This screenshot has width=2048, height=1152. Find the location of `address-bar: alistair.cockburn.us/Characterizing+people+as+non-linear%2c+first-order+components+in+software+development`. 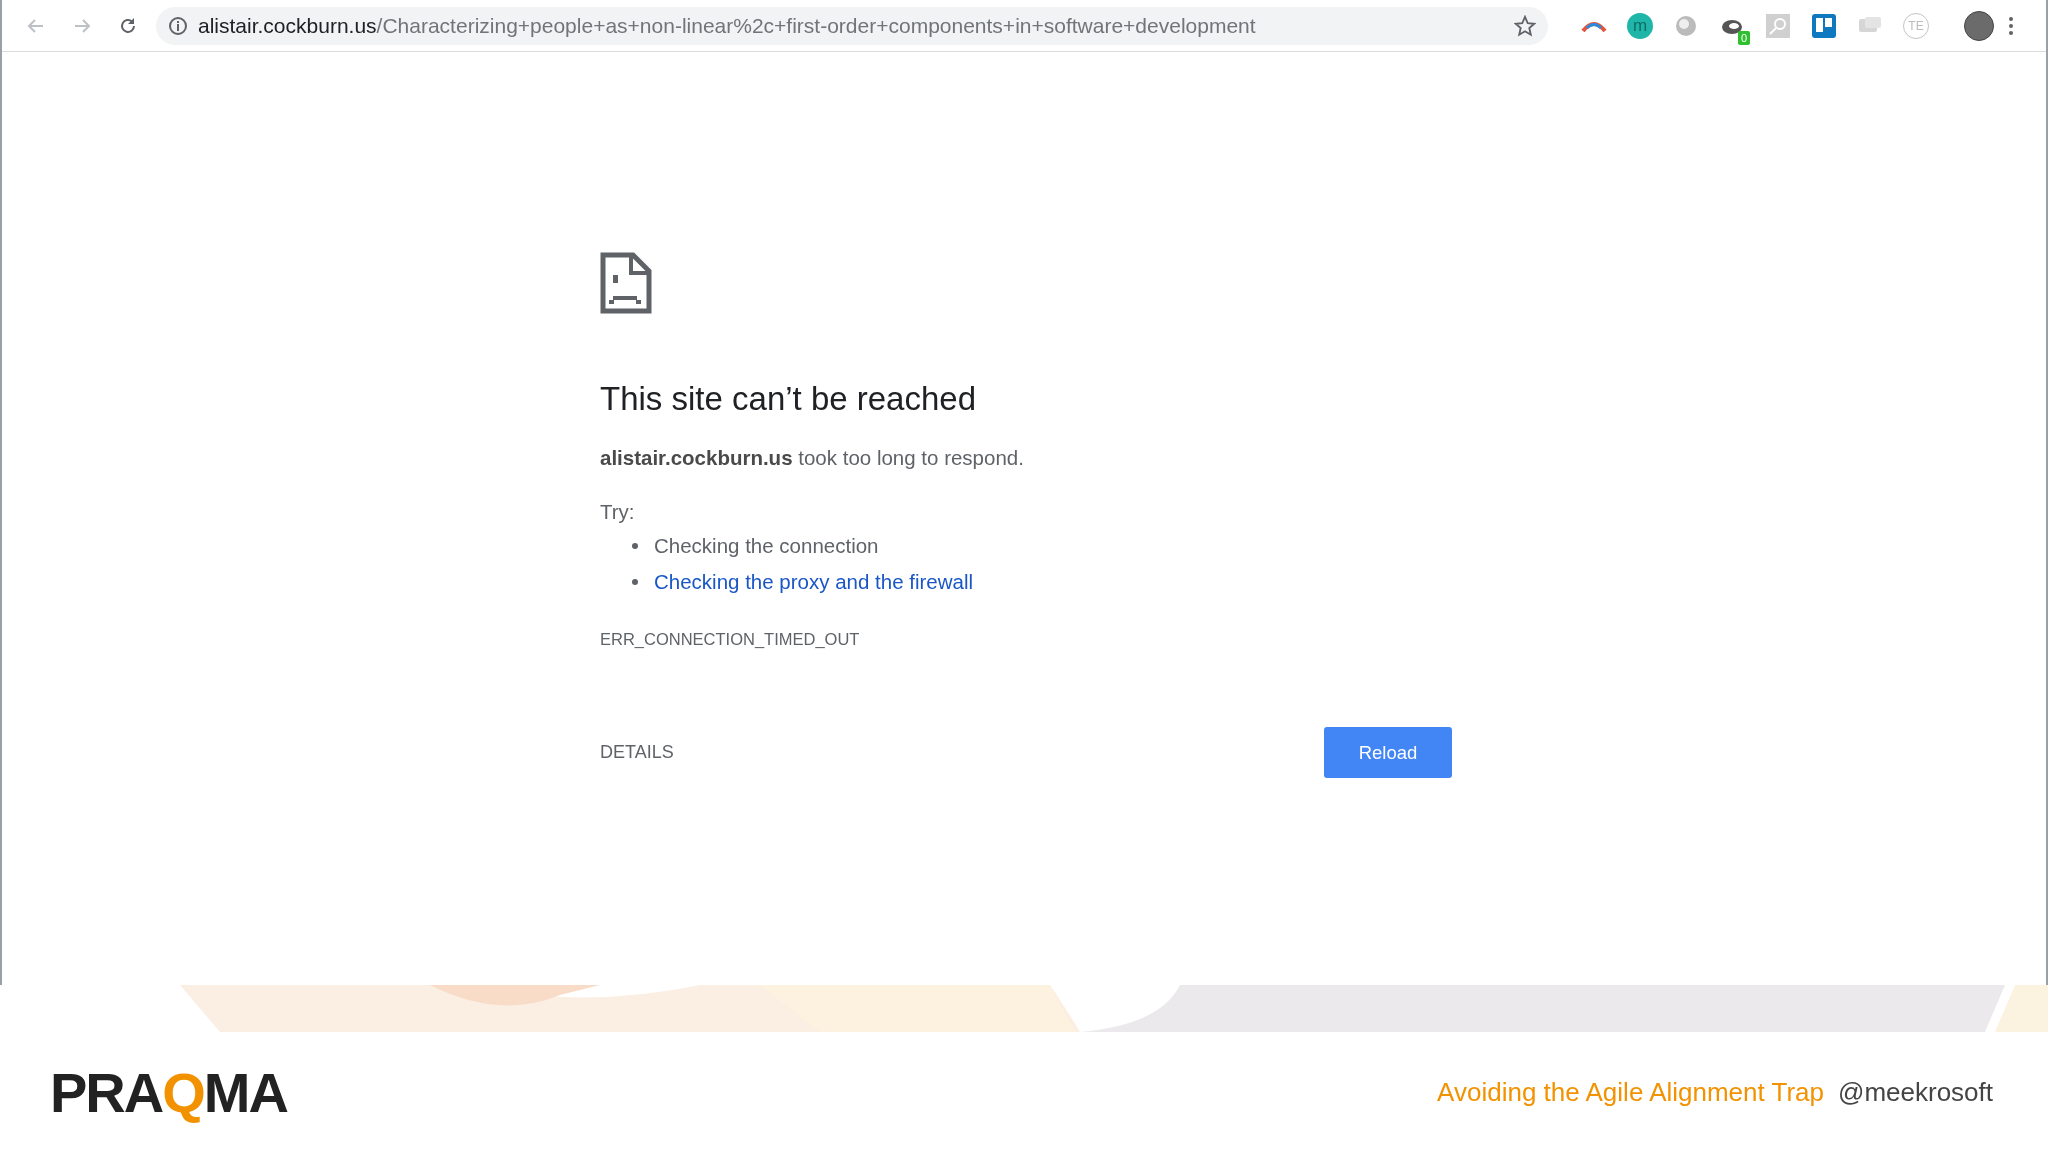

address-bar: alistair.cockburn.us/Characterizing+people+as+non-linear%2c+first-order+components+in+software+development is located at coordinates (852, 25).